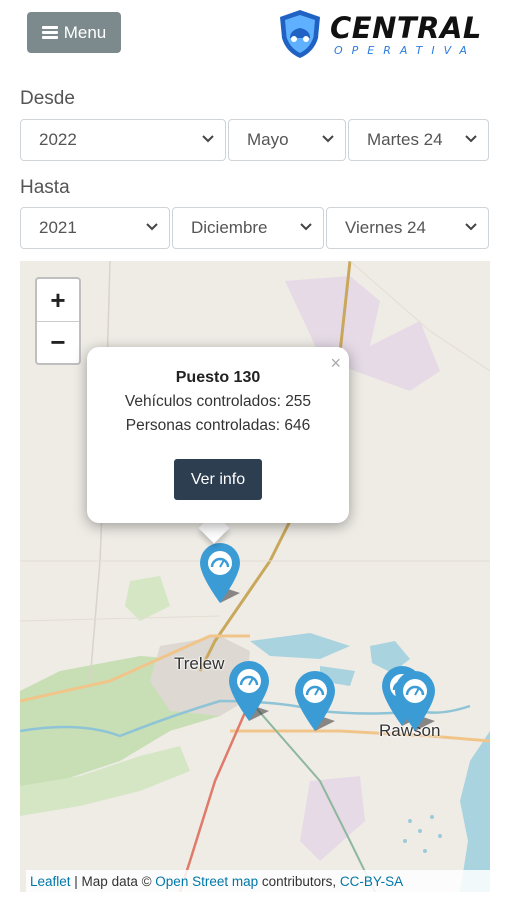  Describe the element at coordinates (58, 342) in the screenshot. I see `zoom-out-button: −` at that location.